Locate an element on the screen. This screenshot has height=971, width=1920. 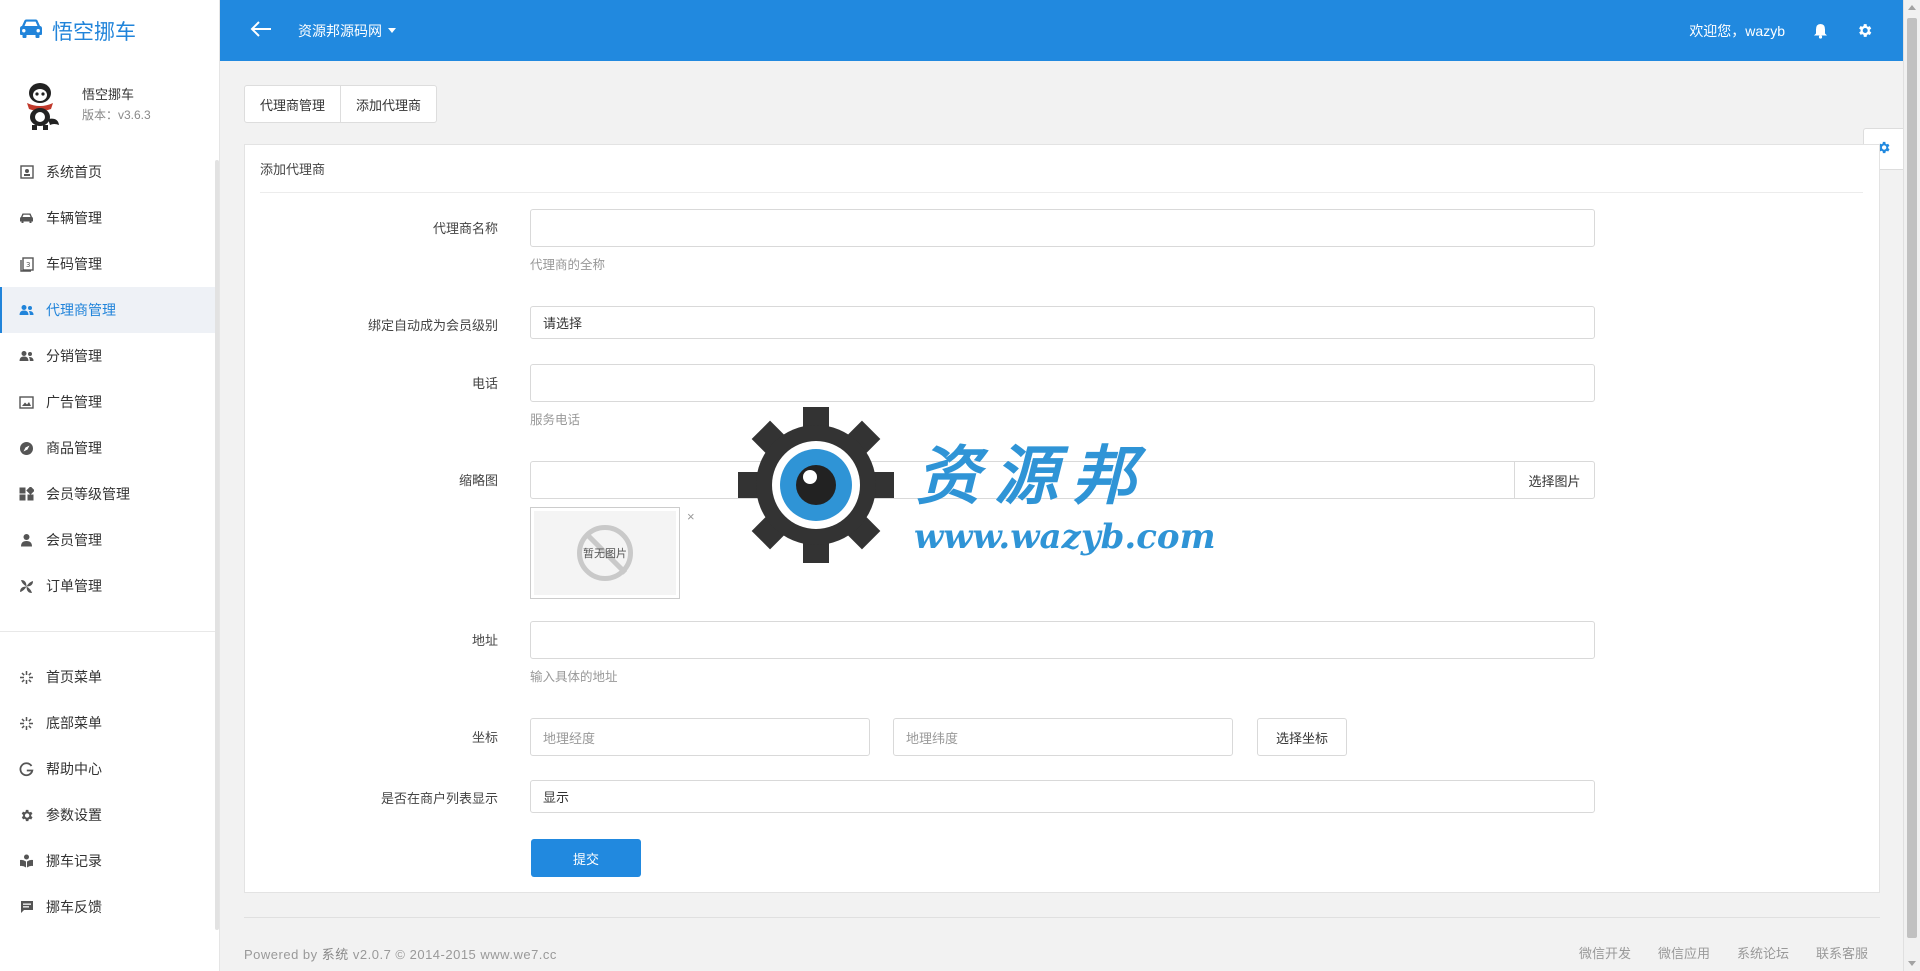
svg-text: 3 is located at coordinates (28, 265).